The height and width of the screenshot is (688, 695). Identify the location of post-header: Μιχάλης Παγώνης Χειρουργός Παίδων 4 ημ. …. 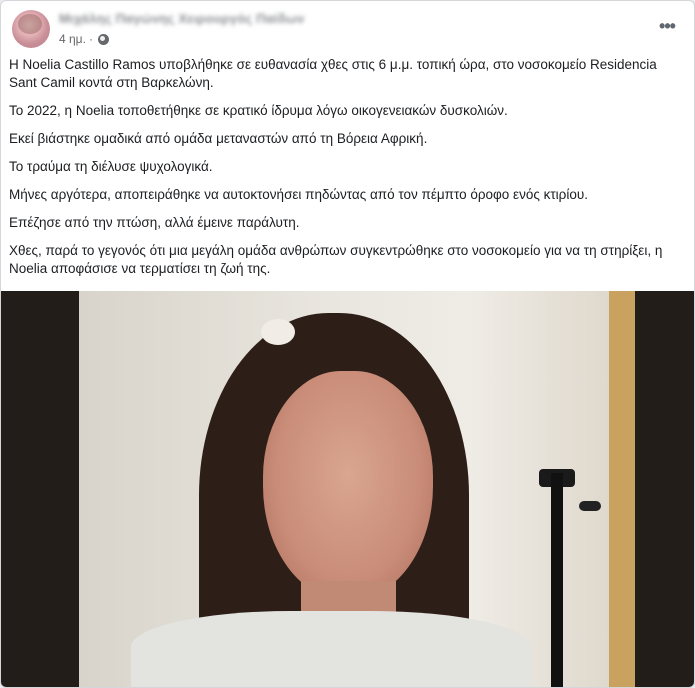
(347, 27).